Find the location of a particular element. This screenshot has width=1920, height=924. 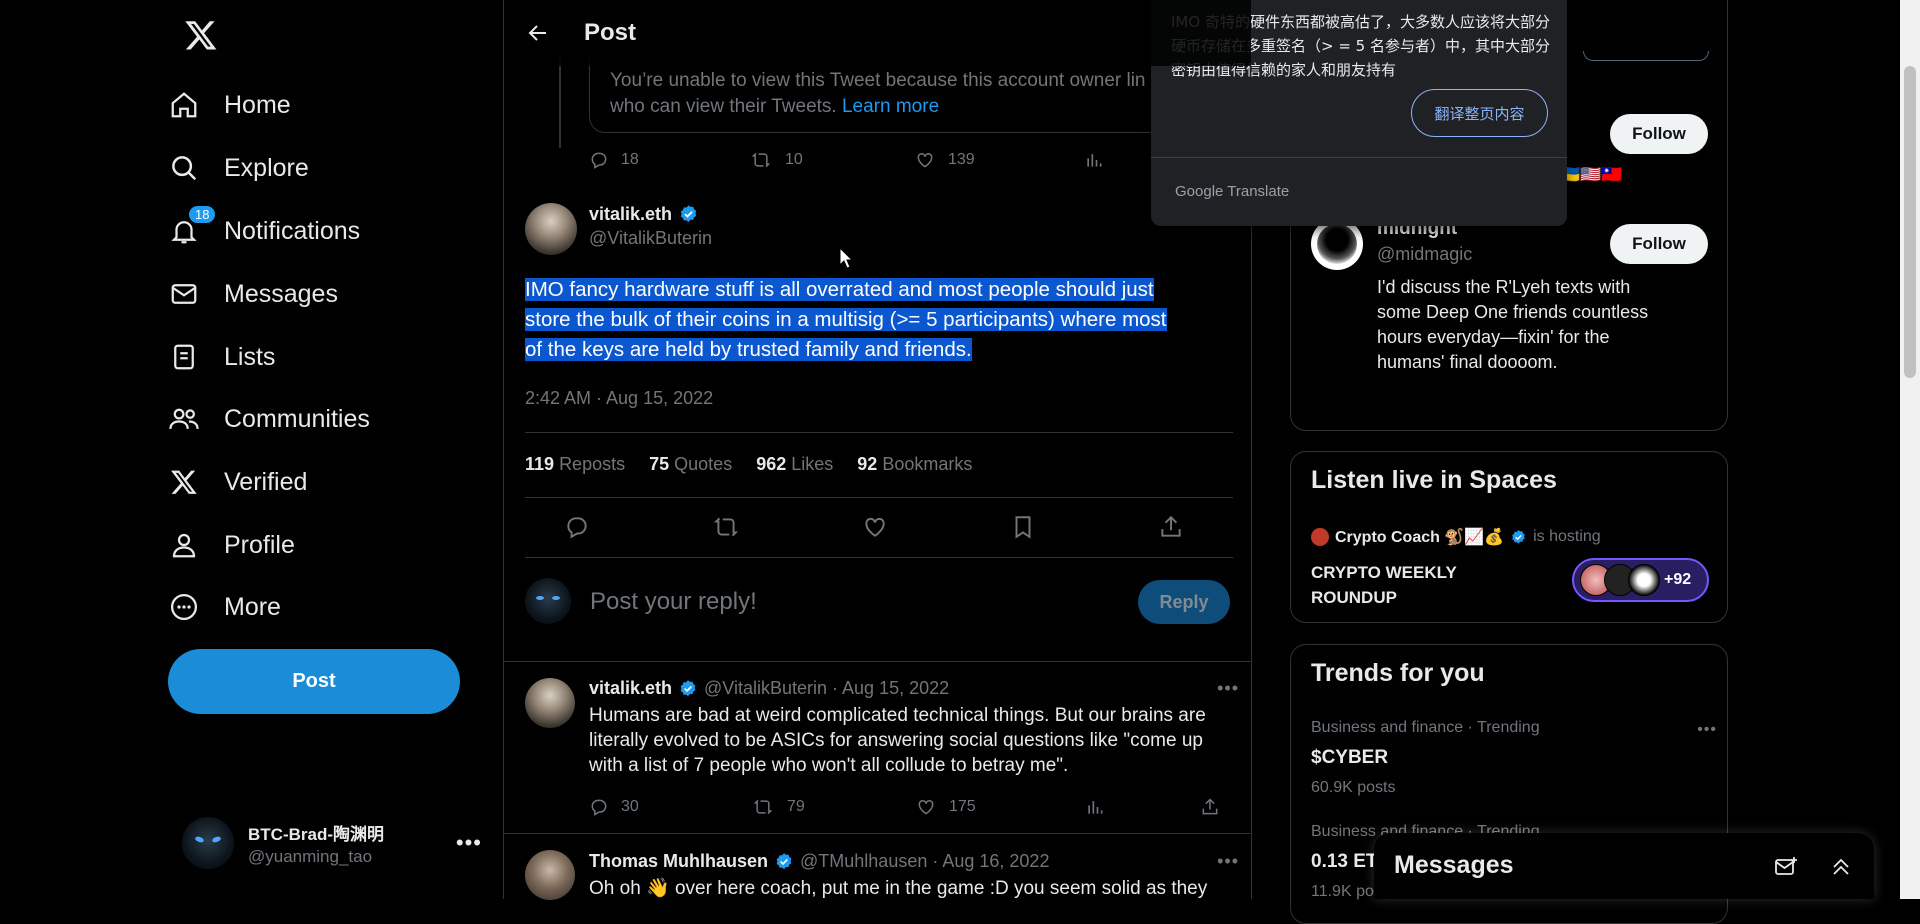

nav-communities: Communities is located at coordinates (269, 419).